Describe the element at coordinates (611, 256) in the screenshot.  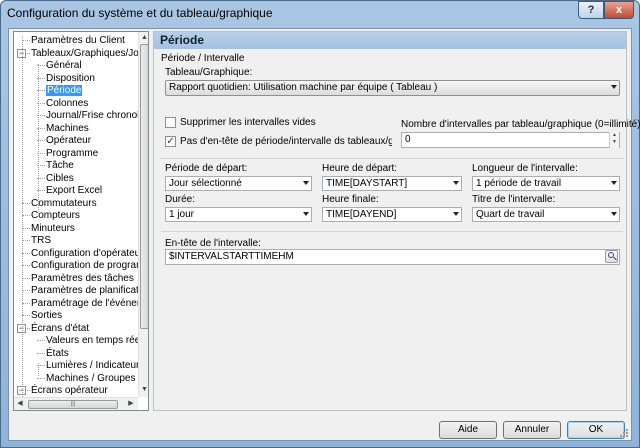
I see `browse-variables-button` at that location.